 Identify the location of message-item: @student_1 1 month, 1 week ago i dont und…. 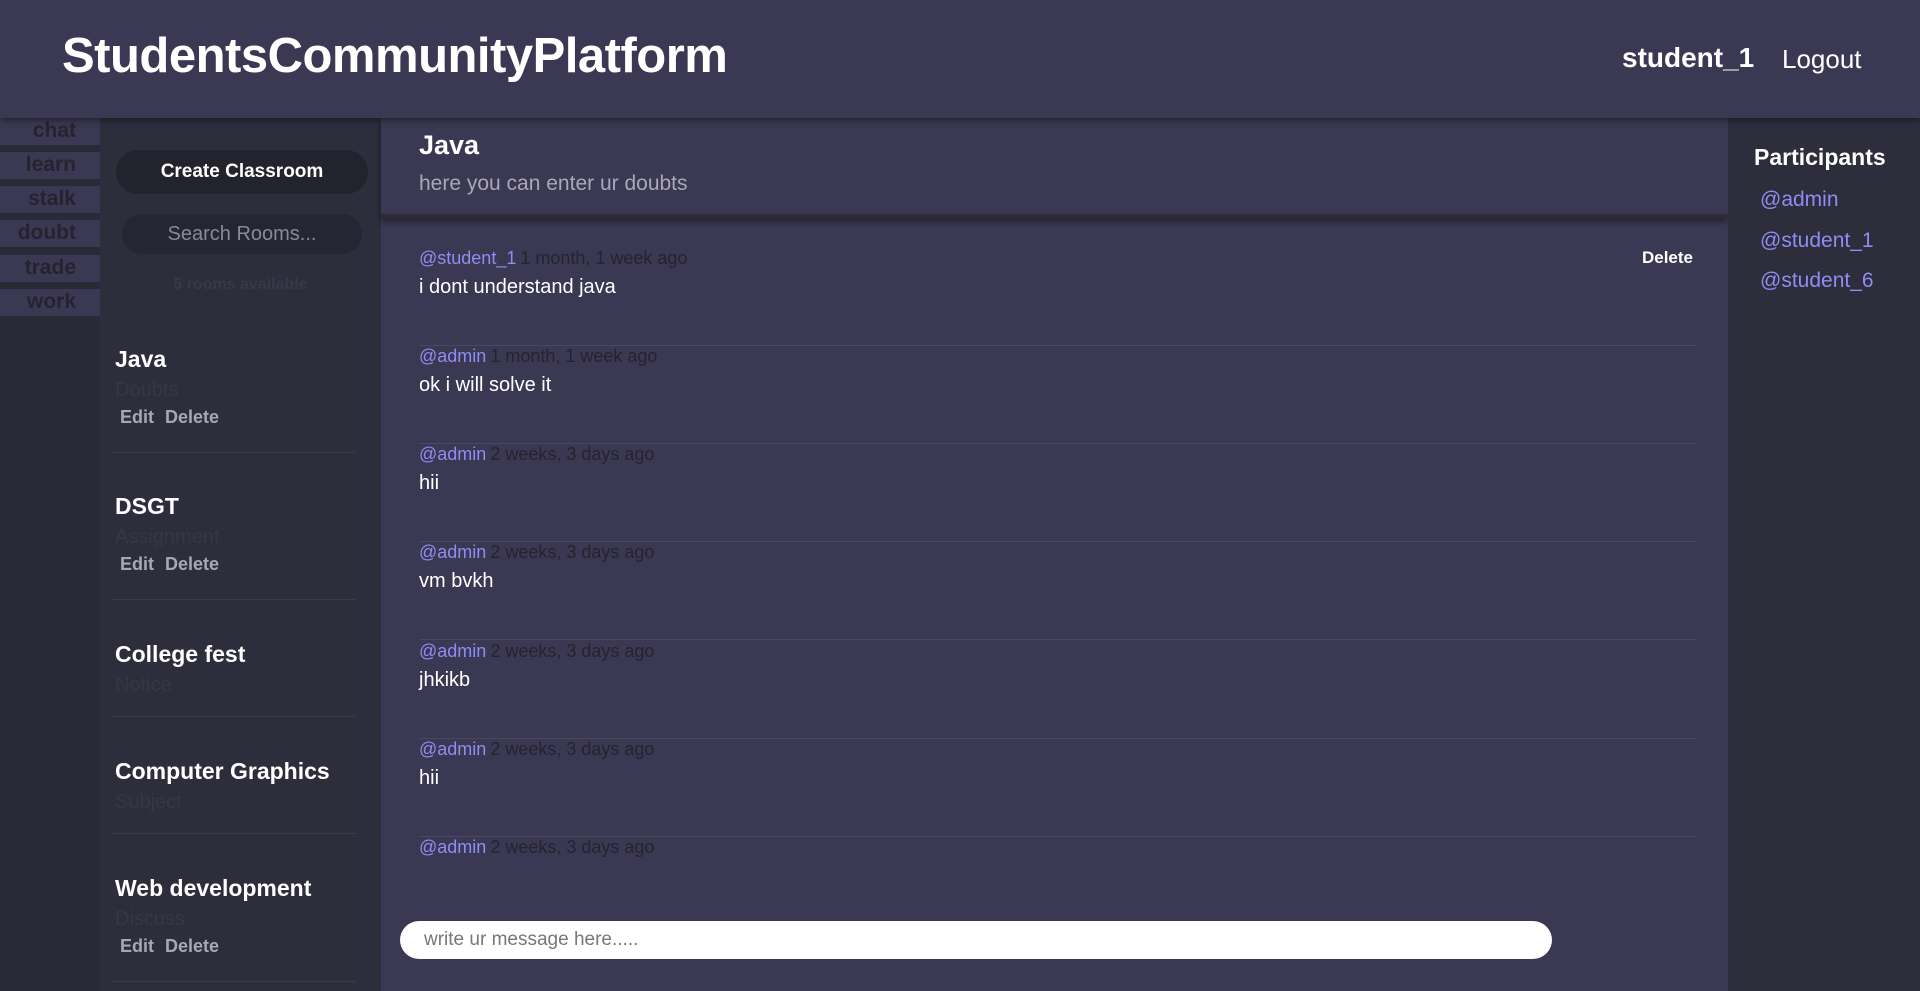
(1058, 297).